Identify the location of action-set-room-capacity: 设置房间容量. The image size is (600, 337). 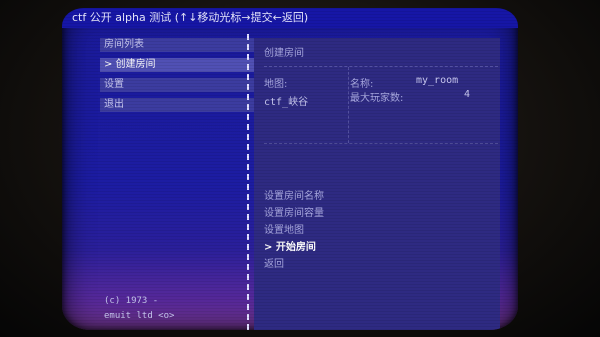
(294, 213).